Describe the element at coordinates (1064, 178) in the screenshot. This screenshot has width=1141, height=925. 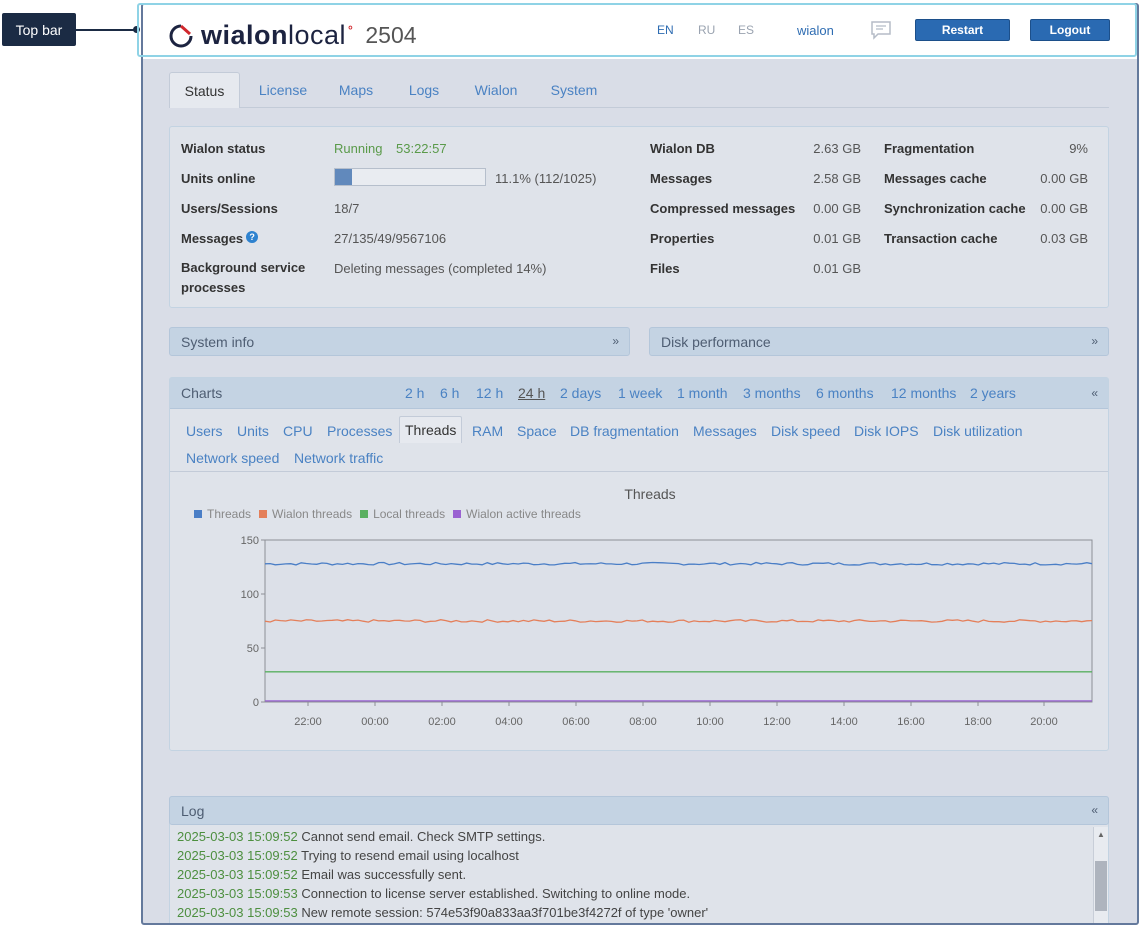
I see `messages-cache-value: 0.00 GB` at that location.